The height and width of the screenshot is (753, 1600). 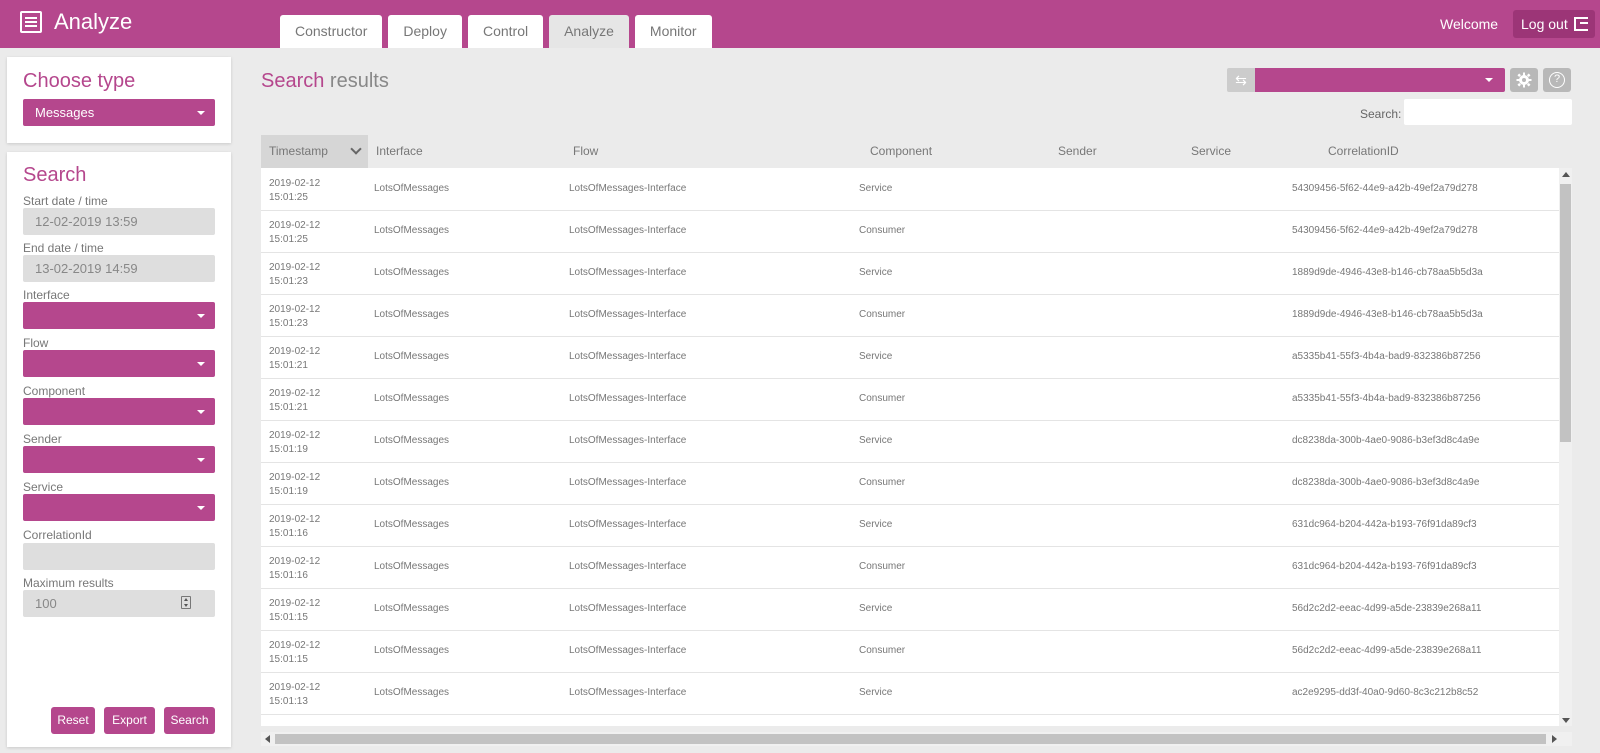 What do you see at coordinates (294, 485) in the screenshot?
I see `cell-timestamp: 2019-02-12 15:01:19` at bounding box center [294, 485].